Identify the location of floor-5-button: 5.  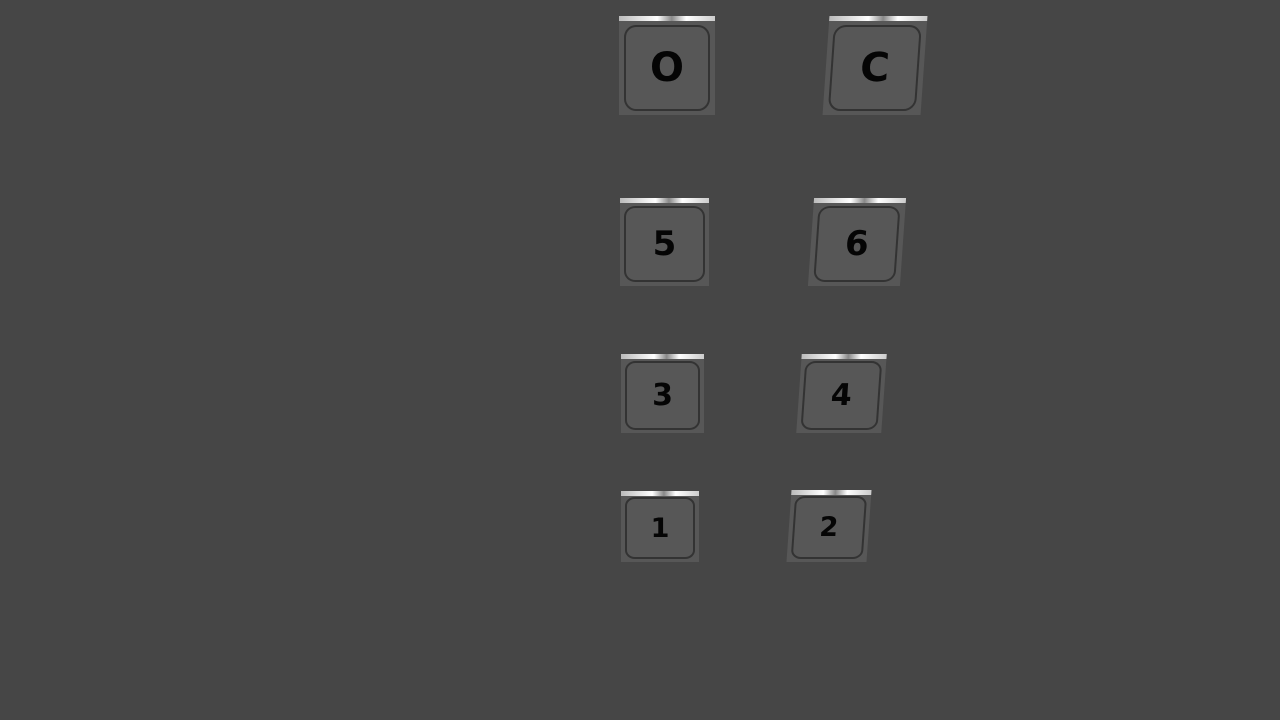
(664, 242).